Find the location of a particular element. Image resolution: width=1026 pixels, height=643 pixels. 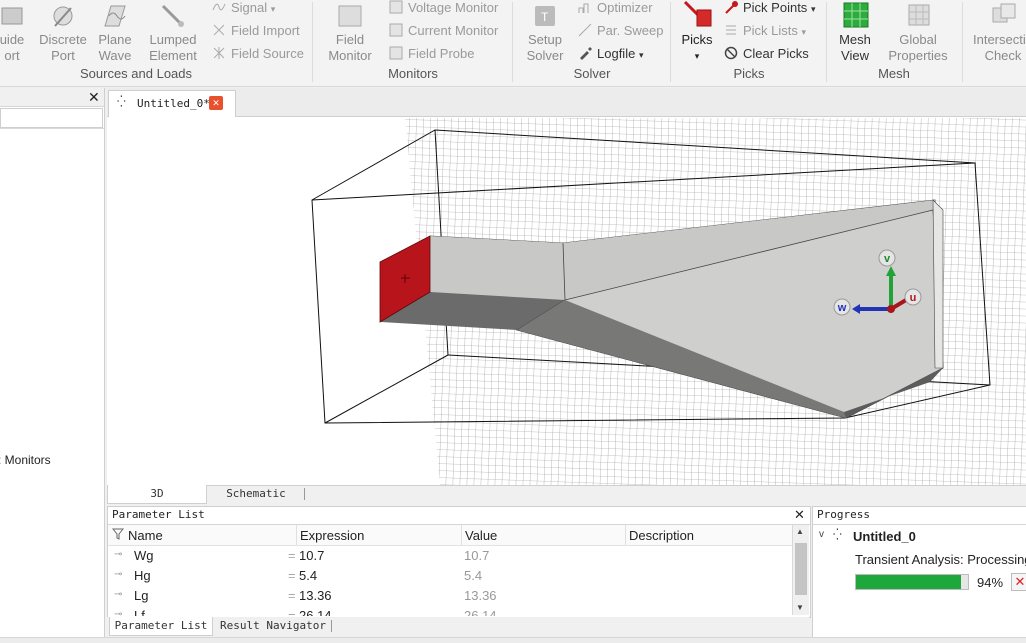

par-sweep-button: Par. Sweep is located at coordinates (621, 31).